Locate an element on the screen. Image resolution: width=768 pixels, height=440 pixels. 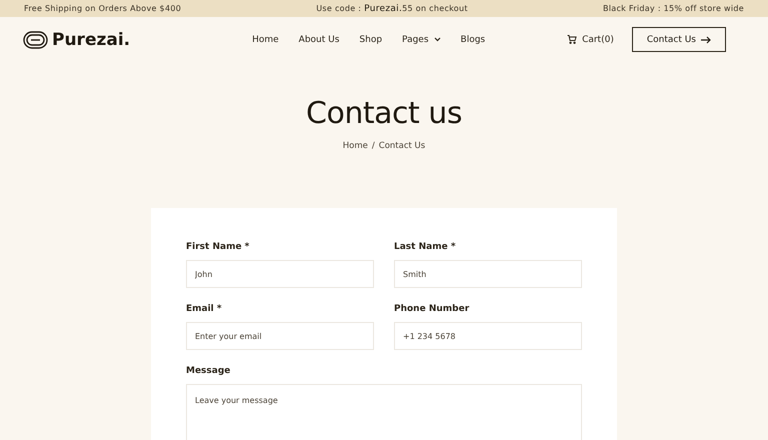
breadcrumb-item: Contact Us is located at coordinates (402, 146).